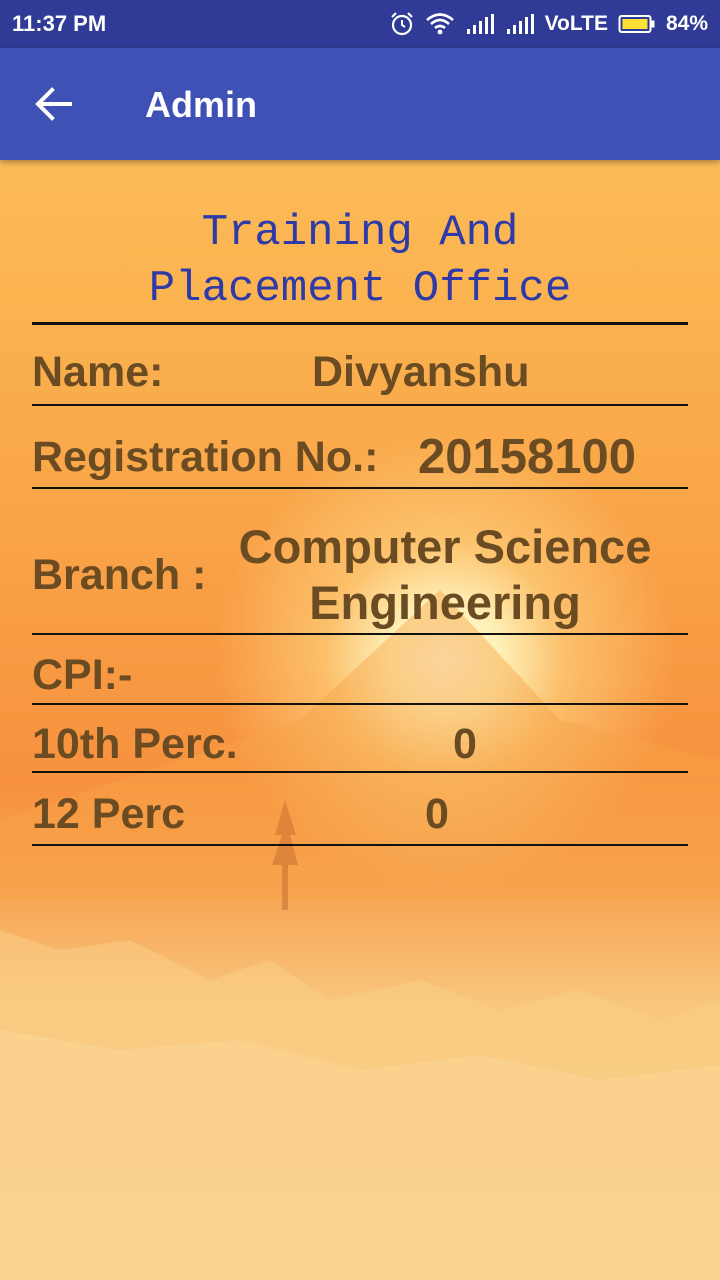  What do you see at coordinates (445, 575) in the screenshot?
I see `branch-value: Computer Science Engineering` at bounding box center [445, 575].